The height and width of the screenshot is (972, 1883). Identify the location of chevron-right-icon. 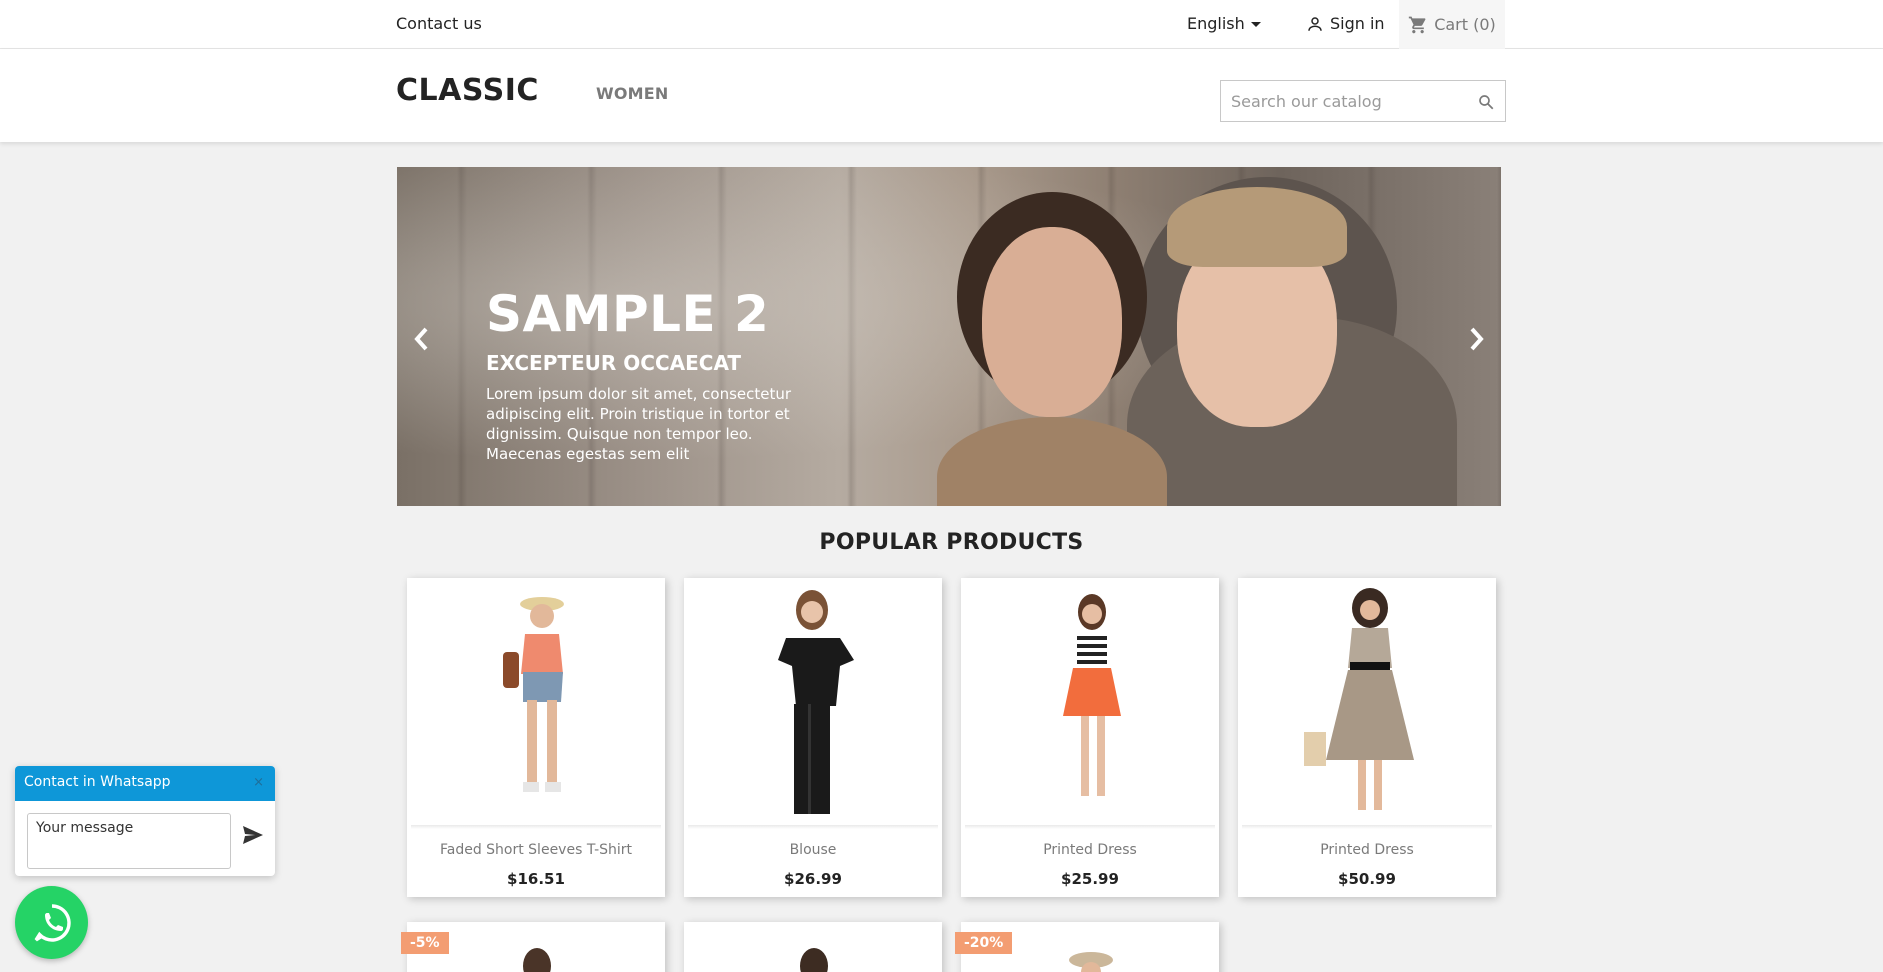
(1476, 342).